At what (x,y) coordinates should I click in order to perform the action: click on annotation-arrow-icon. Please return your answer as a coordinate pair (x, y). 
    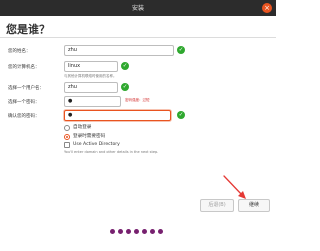
    Looking at the image, I should click on (234, 187).